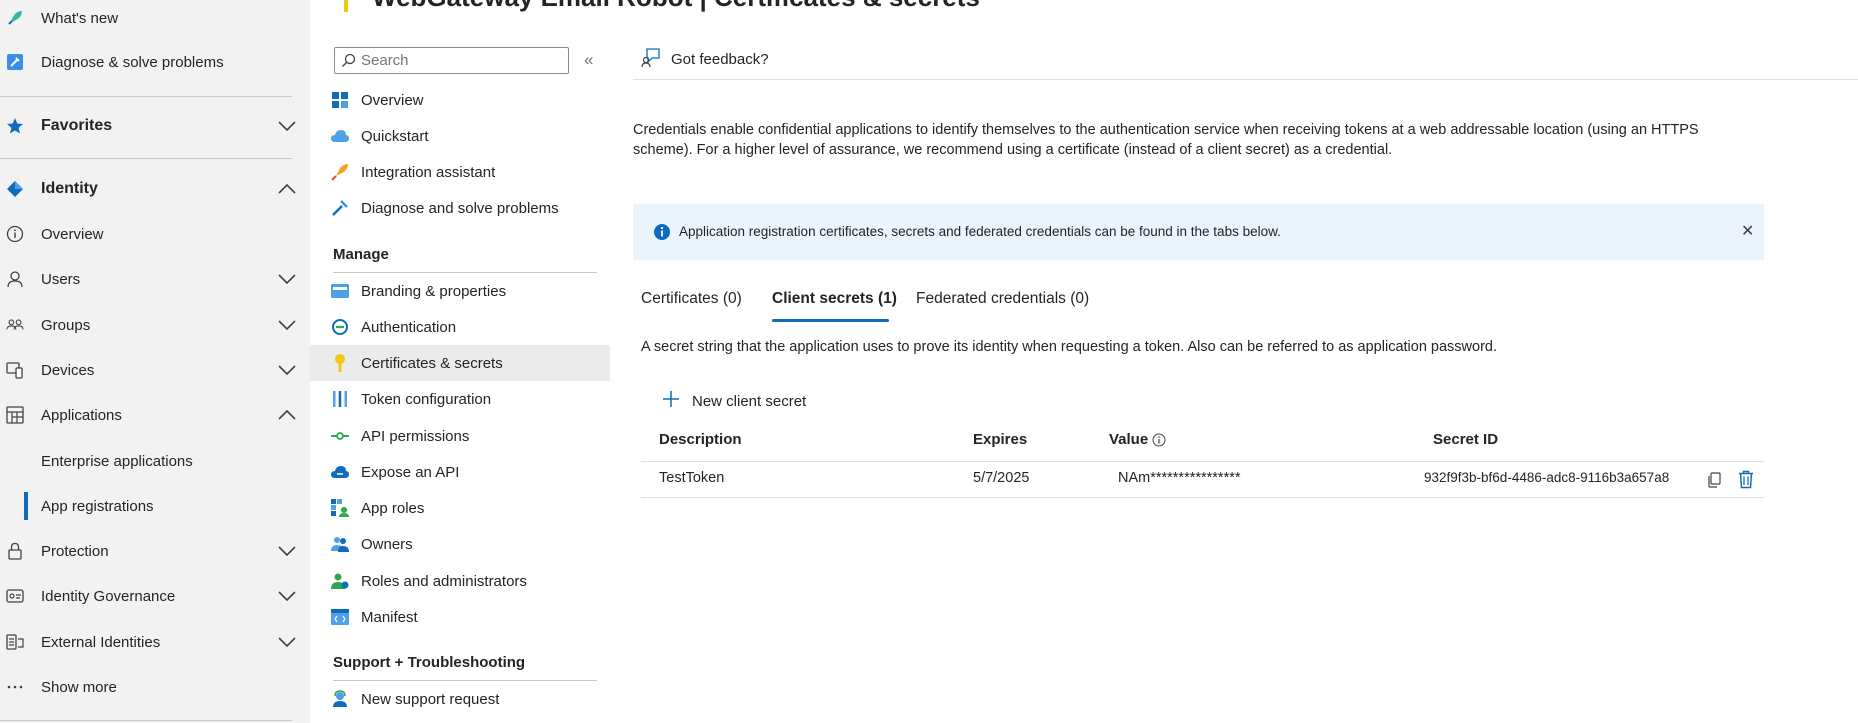 This screenshot has height=723, width=1858. I want to click on menu-label: Owners, so click(387, 544).